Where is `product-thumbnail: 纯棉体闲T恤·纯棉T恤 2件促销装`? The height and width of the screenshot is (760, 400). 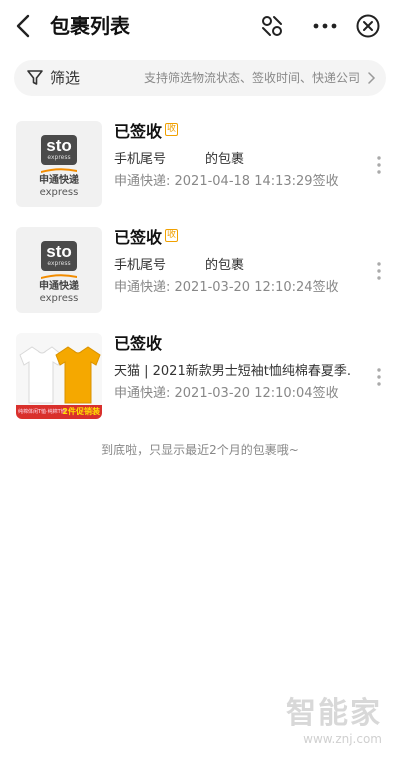 product-thumbnail: 纯棉体闲T恤·纯棉T恤 2件促销装 is located at coordinates (59, 376).